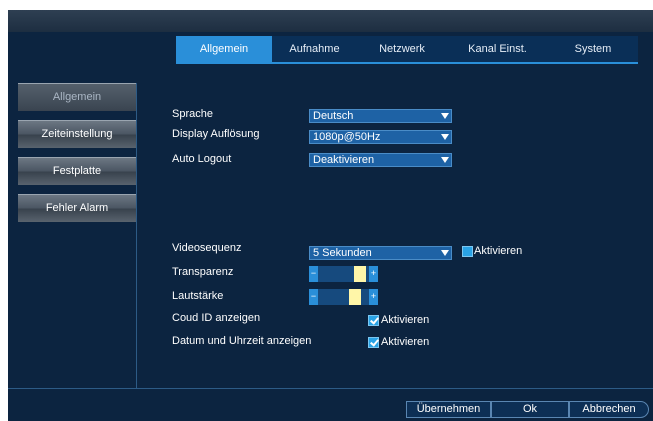 The height and width of the screenshot is (421, 653). Describe the element at coordinates (77, 134) in the screenshot. I see `sidebar-item-zeiteinstellung: Zeiteinstellung` at that location.